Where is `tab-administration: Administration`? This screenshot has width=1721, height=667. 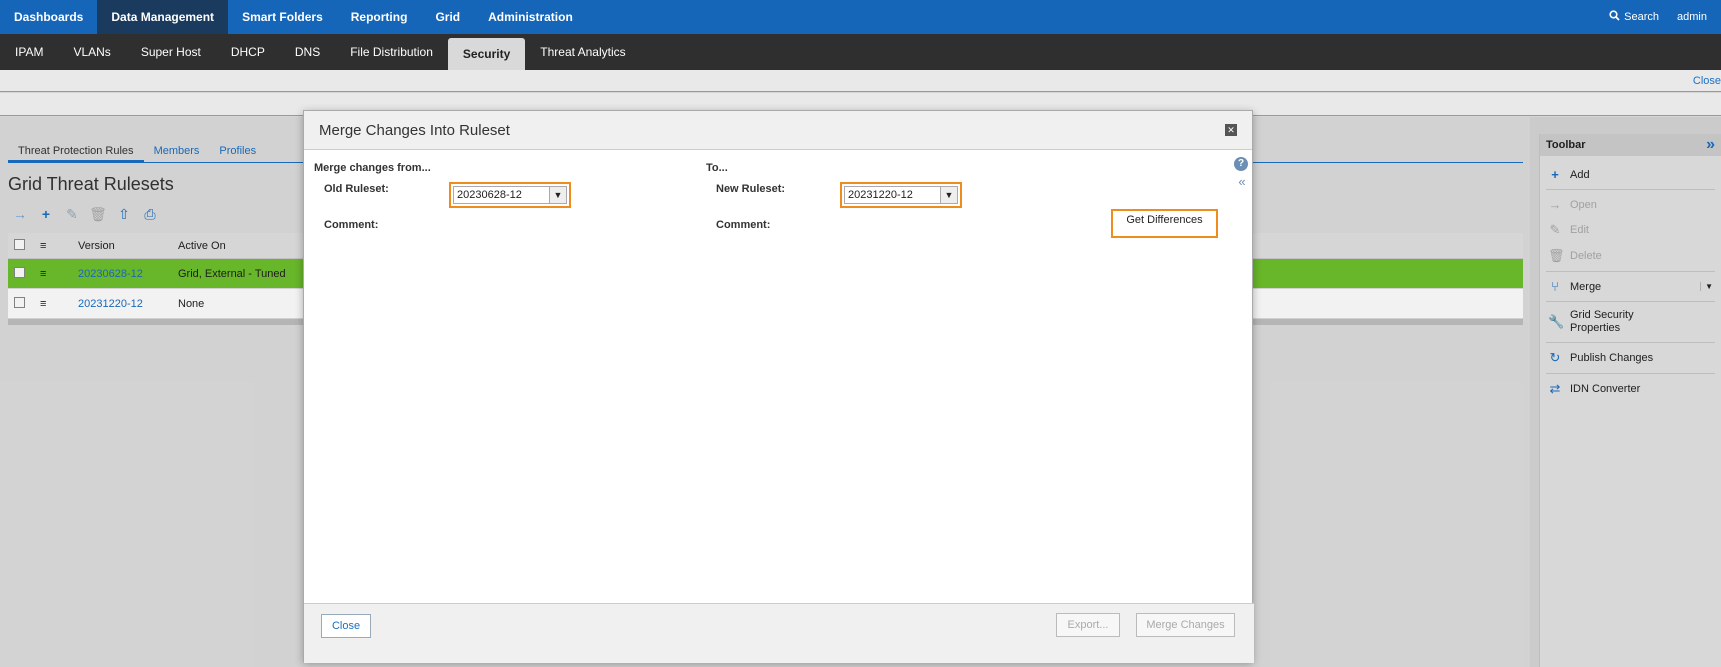
tab-administration: Administration is located at coordinates (530, 17).